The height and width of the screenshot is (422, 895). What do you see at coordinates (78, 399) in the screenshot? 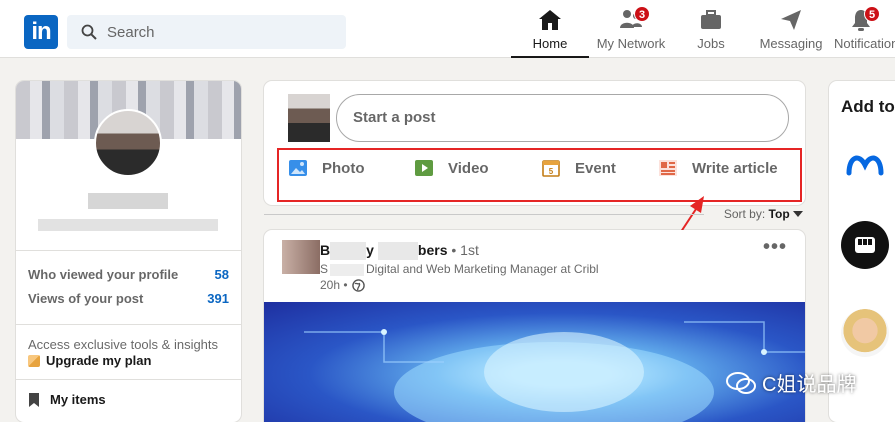
I see `my-items-label: My items` at bounding box center [78, 399].